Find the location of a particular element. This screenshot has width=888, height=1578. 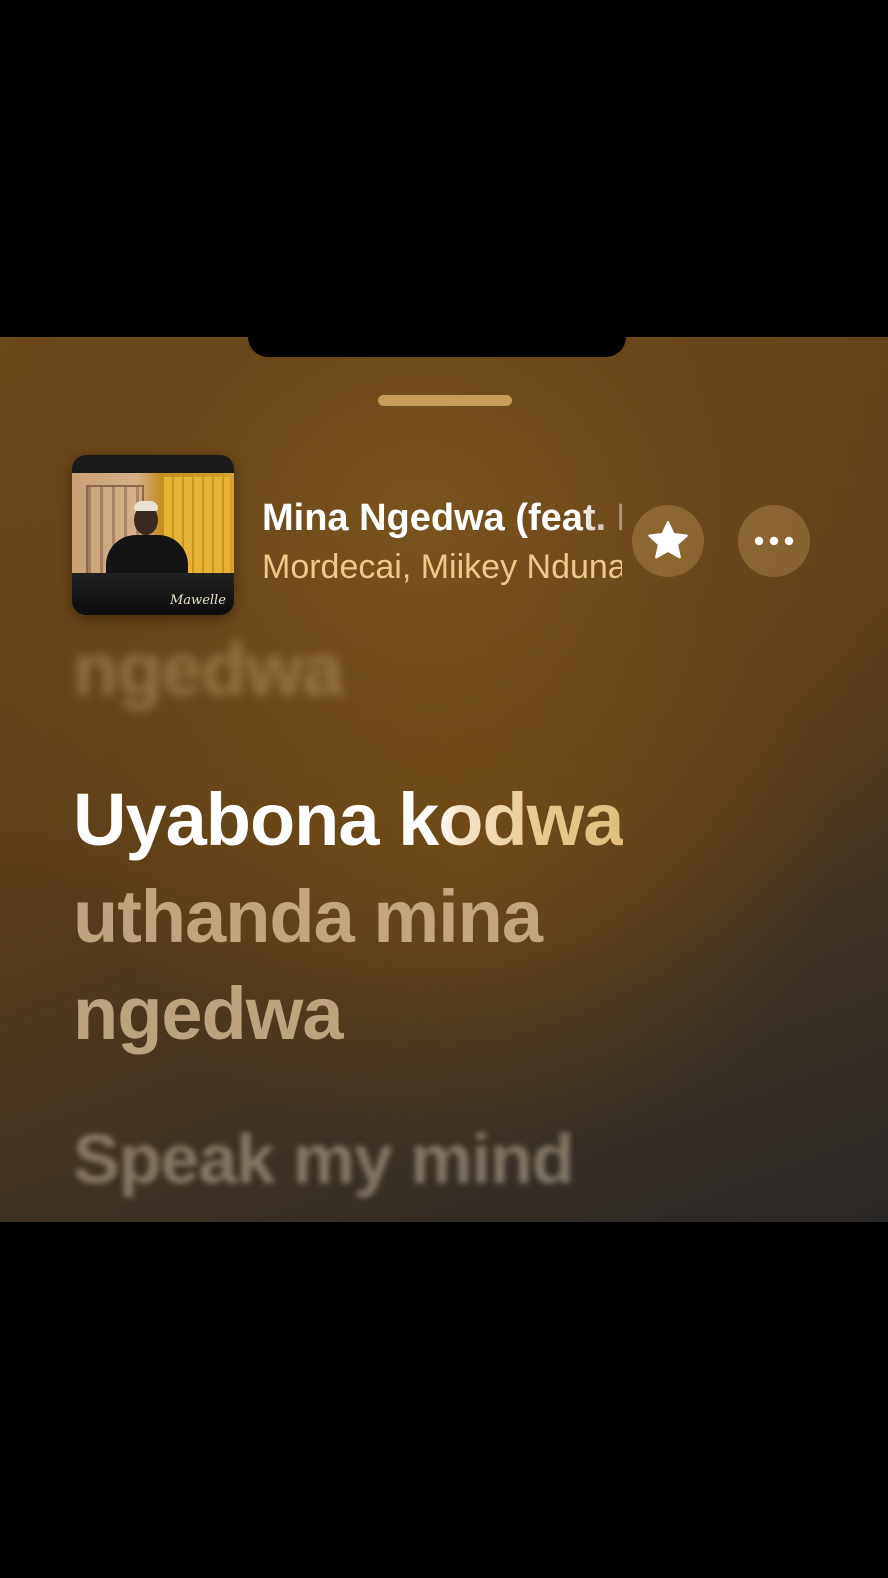

lyric-line-next: Speak my mind is located at coordinates (324, 1159).